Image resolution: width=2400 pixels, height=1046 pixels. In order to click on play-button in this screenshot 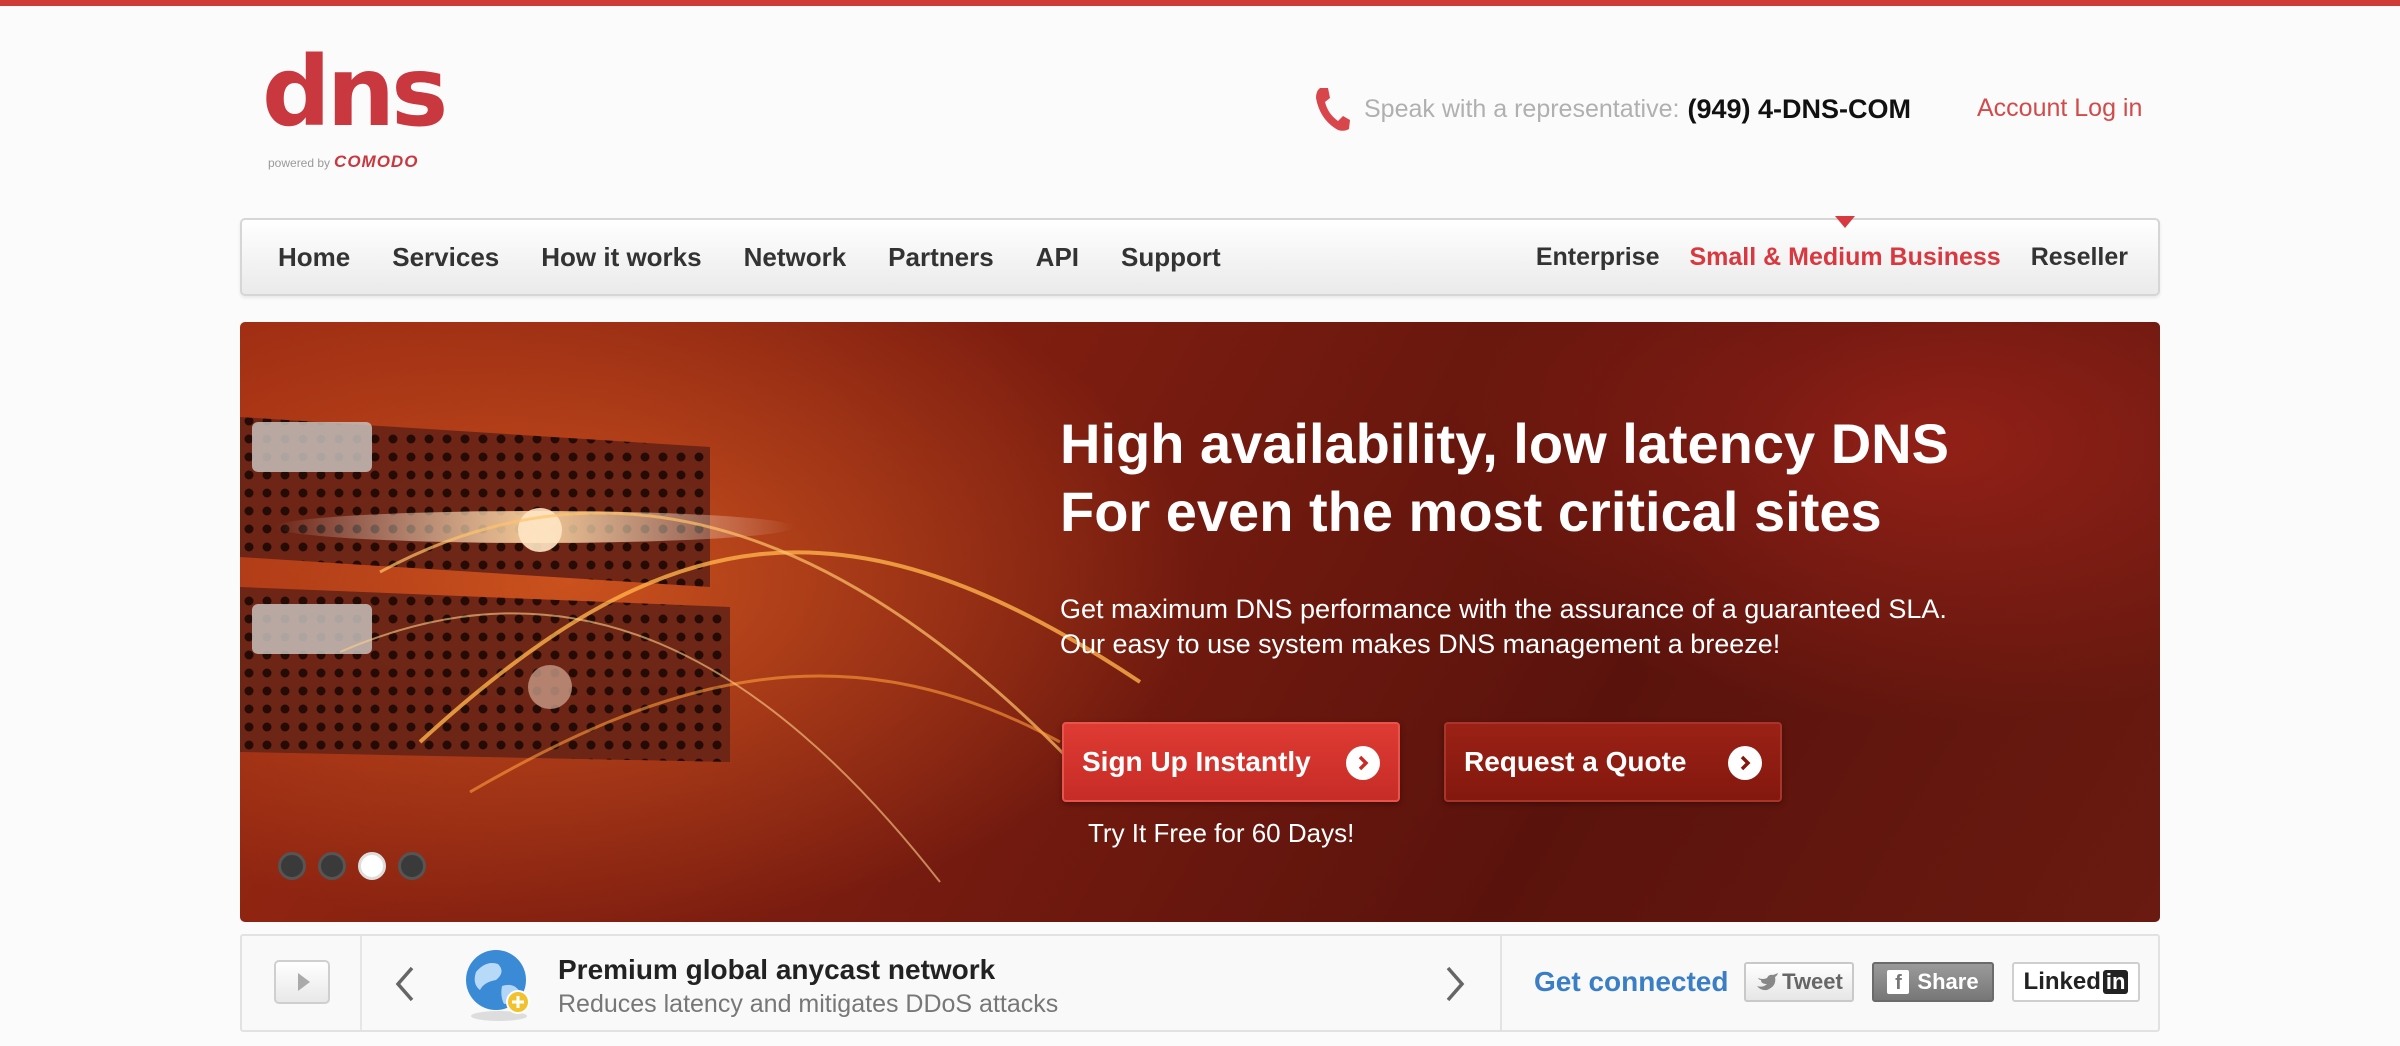, I will do `click(302, 982)`.